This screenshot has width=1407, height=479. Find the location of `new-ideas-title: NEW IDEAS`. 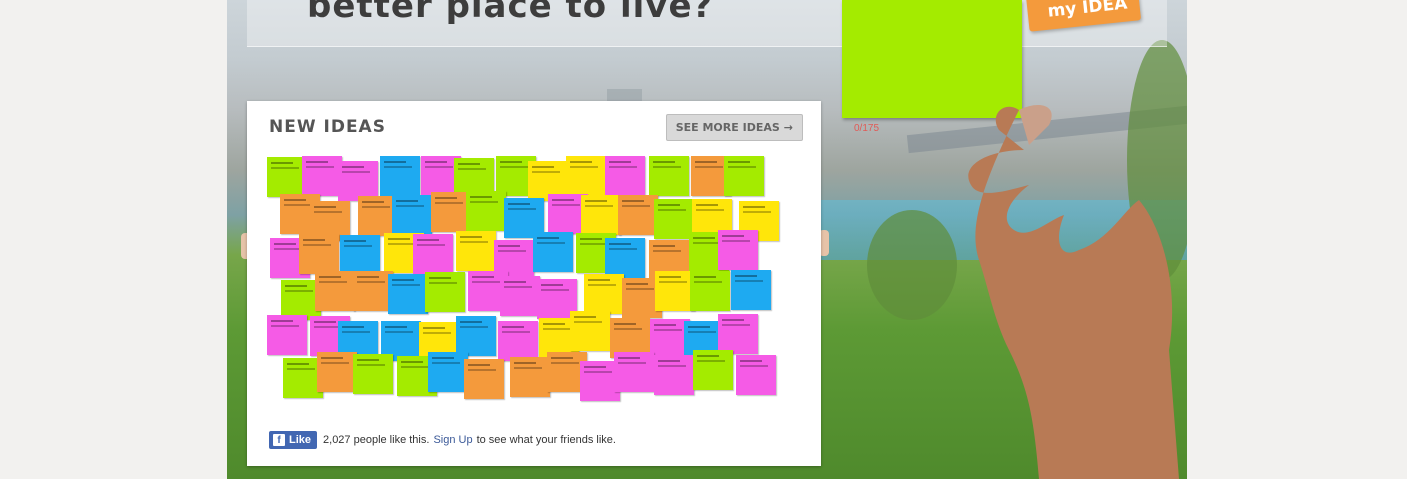

new-ideas-title: NEW IDEAS is located at coordinates (327, 127).